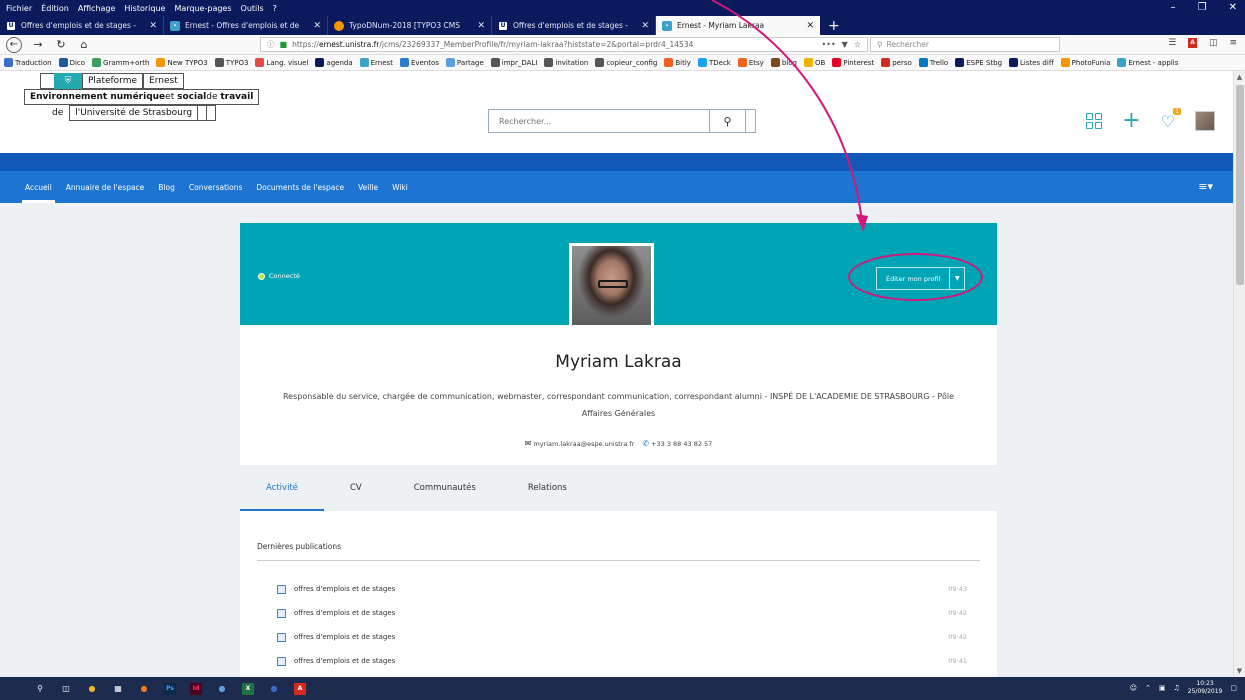 Image resolution: width=1245 pixels, height=700 pixels. What do you see at coordinates (281, 62) in the screenshot?
I see `bookmark-item: Lang. visuel` at bounding box center [281, 62].